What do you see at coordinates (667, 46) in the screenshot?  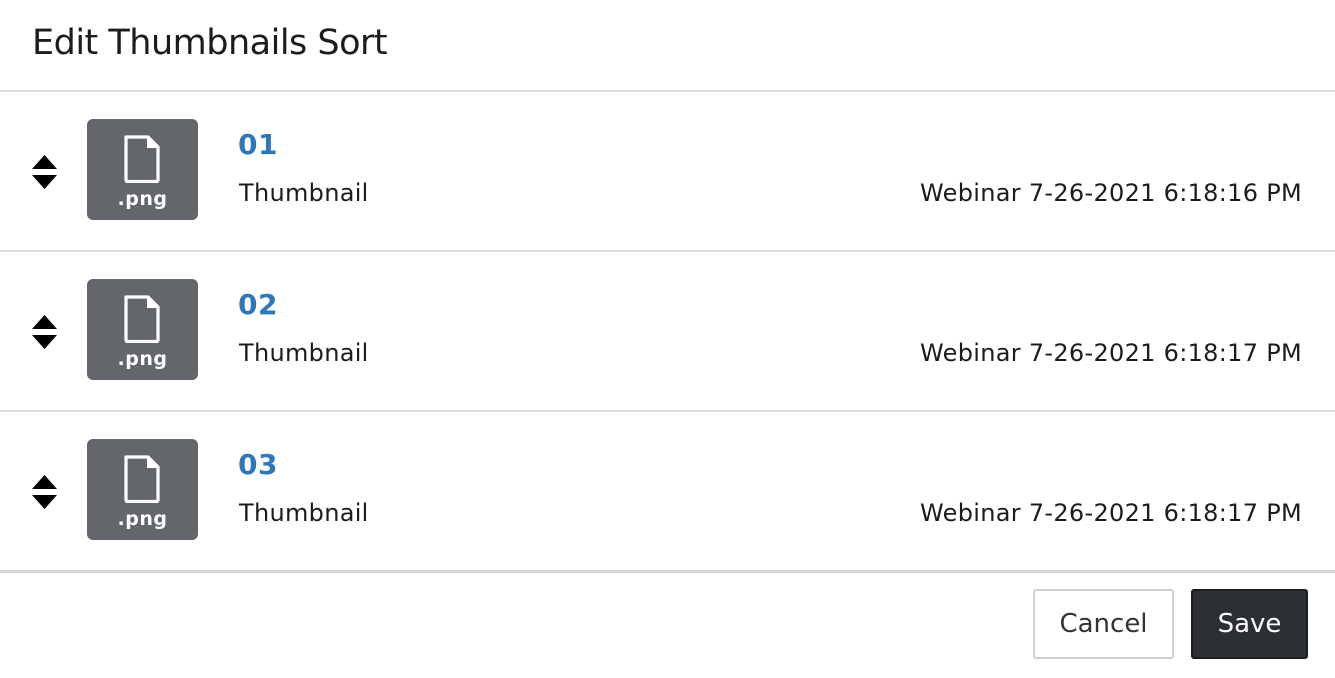 I see `dialog-header: Edit Thumbnails Sort` at bounding box center [667, 46].